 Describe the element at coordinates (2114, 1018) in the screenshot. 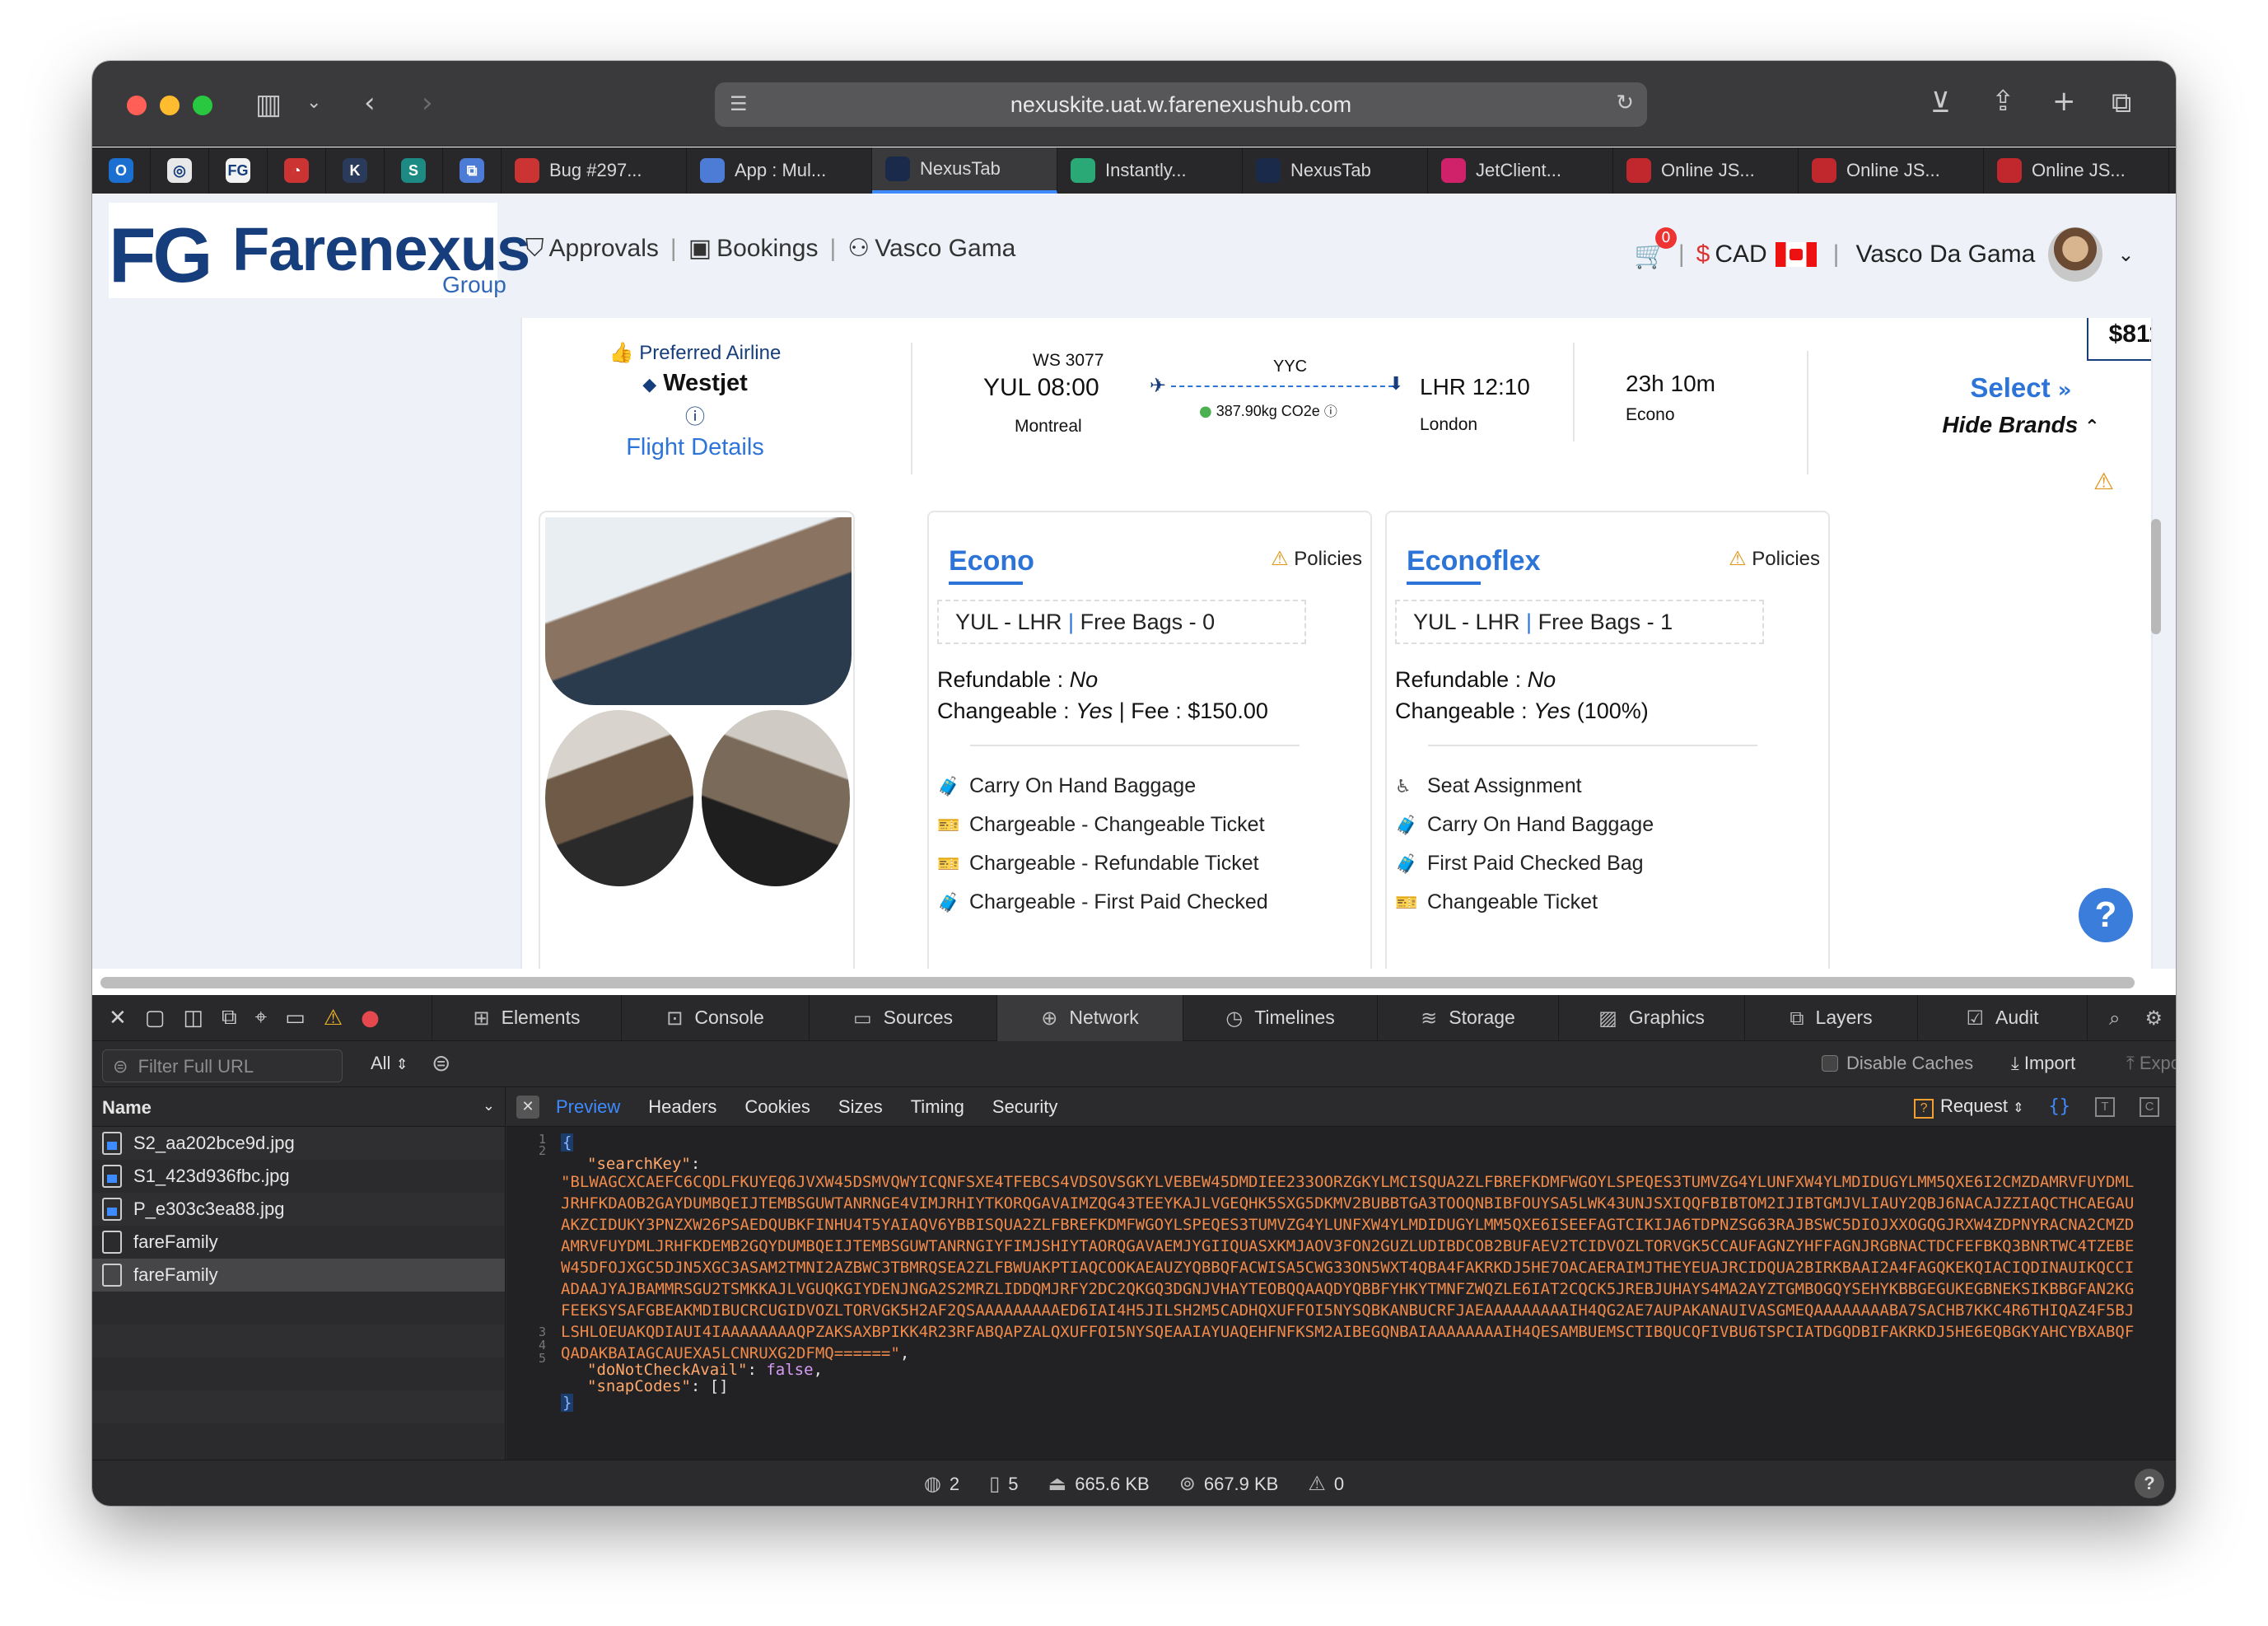

I see `search-icon: ⌕` at that location.